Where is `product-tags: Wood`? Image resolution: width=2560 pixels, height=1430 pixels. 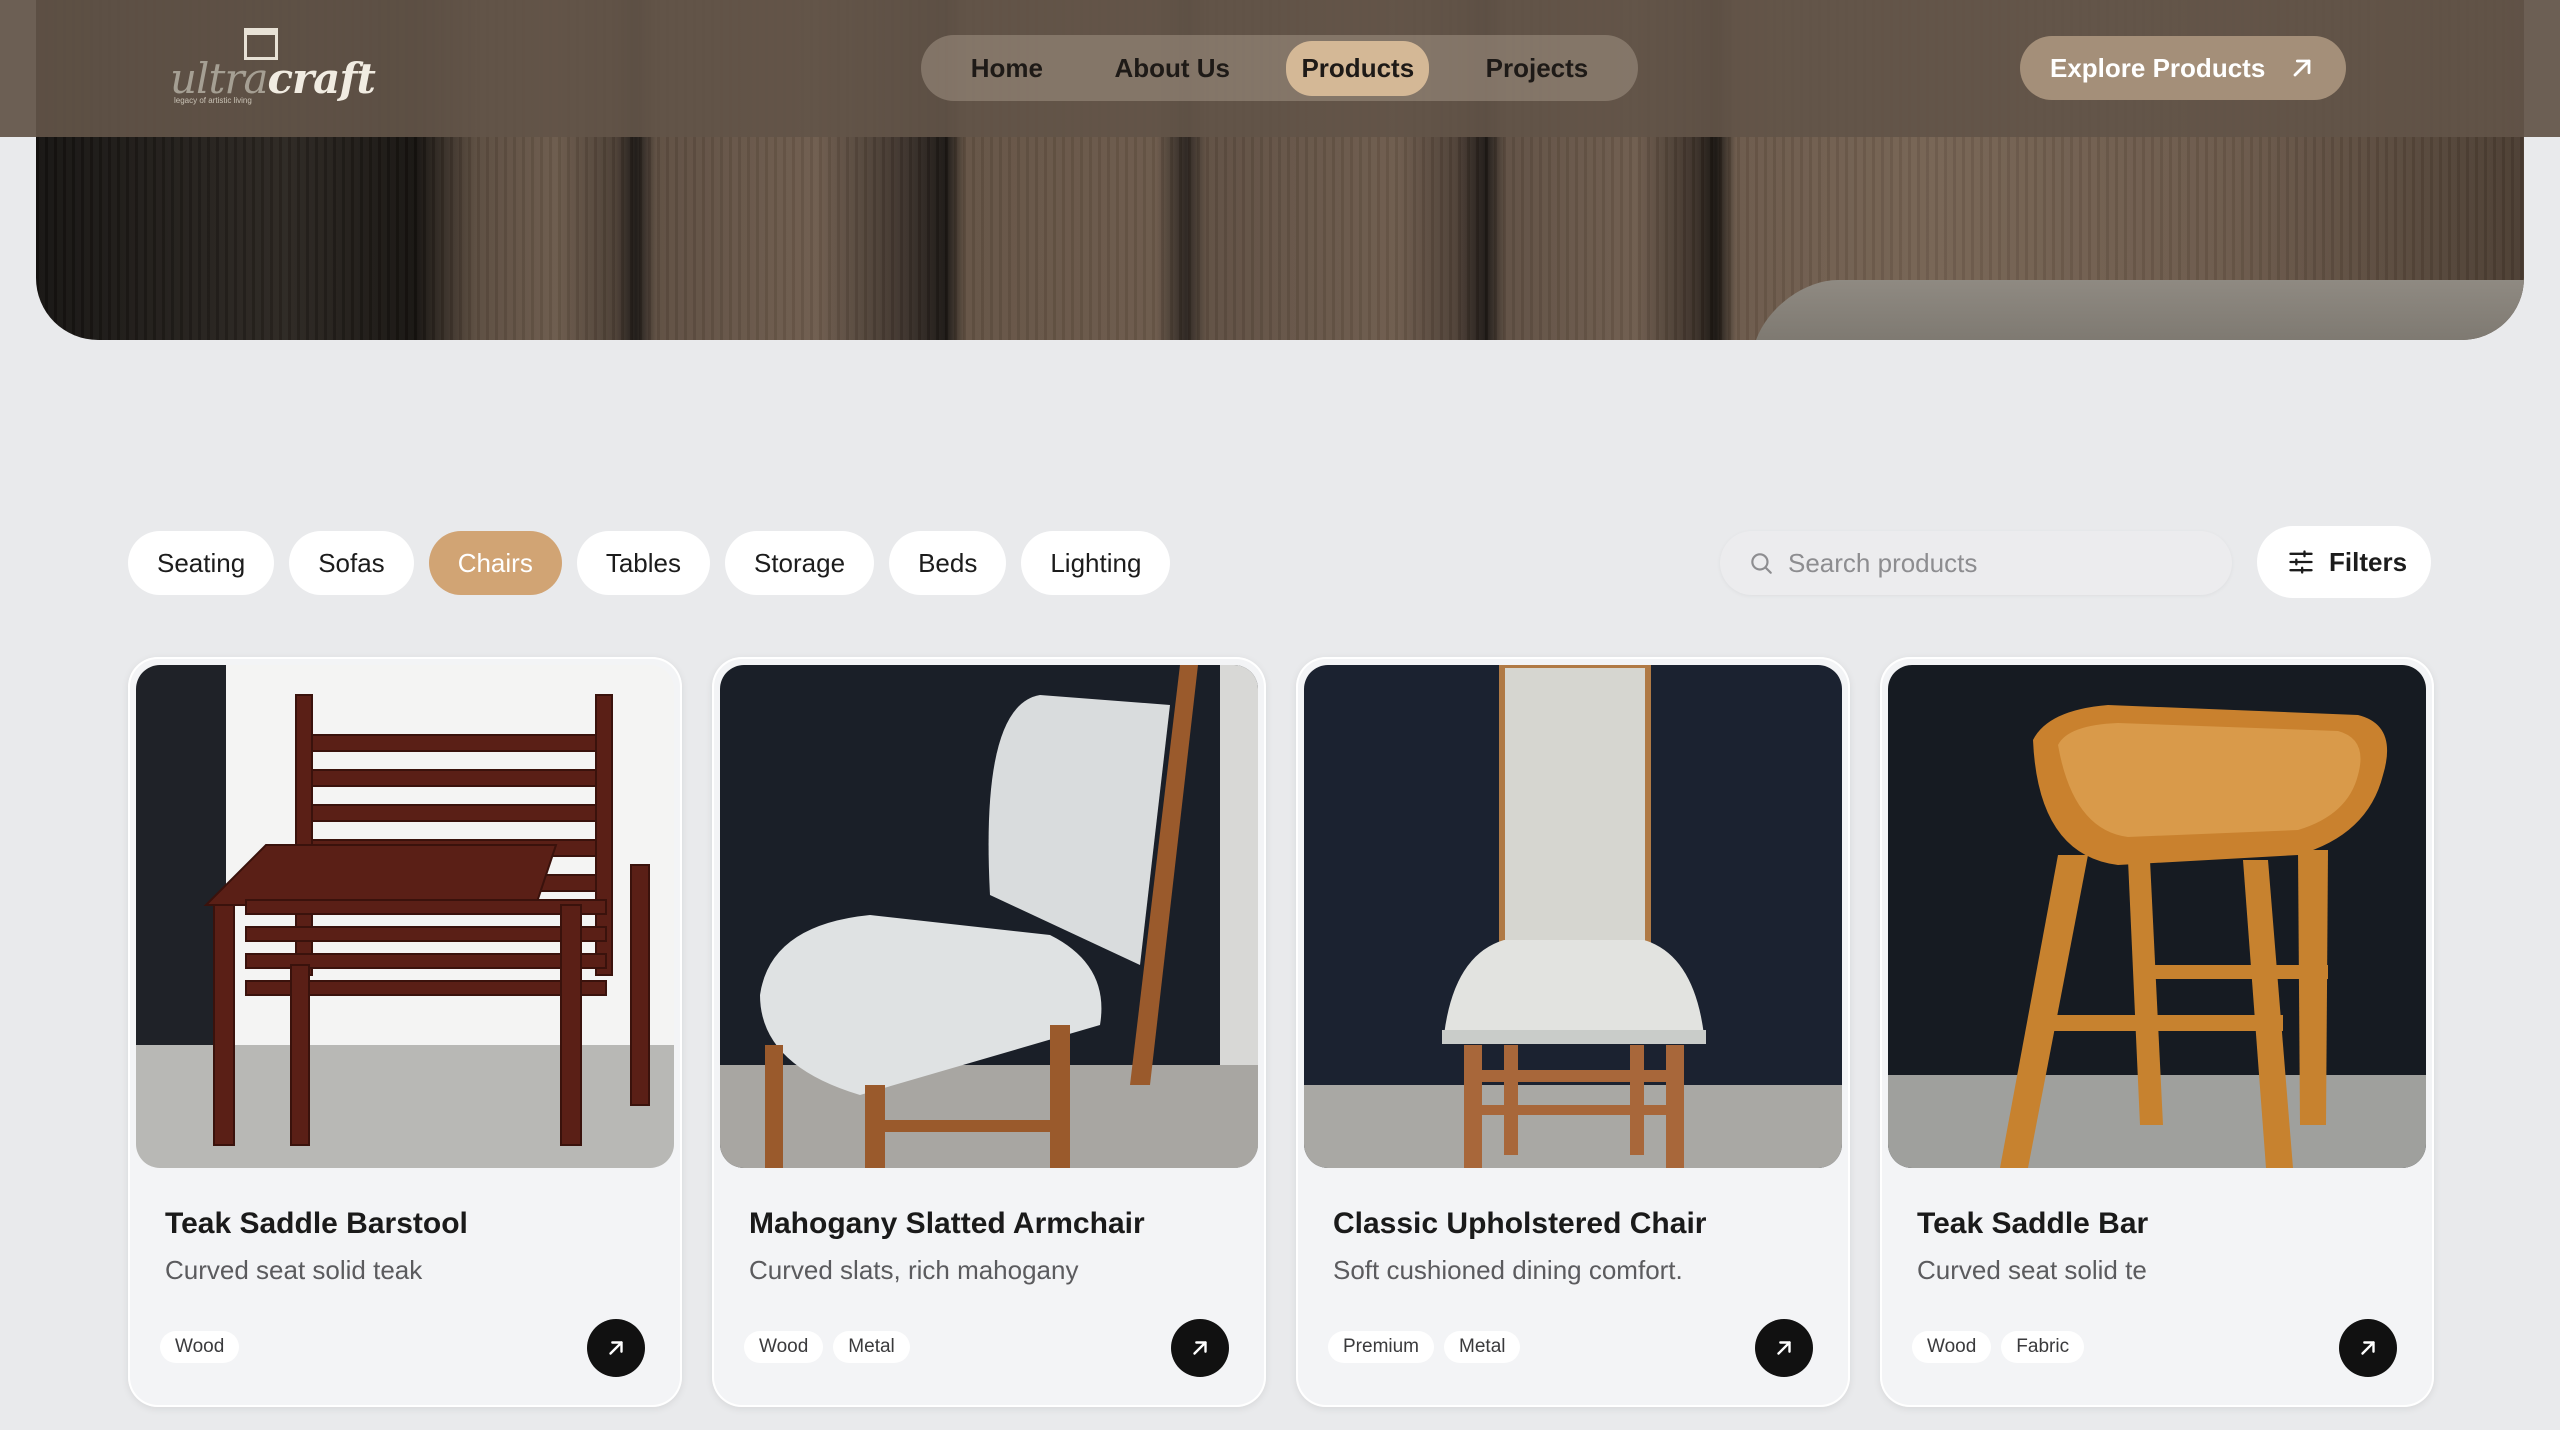
product-tags: Wood is located at coordinates (200, 1347).